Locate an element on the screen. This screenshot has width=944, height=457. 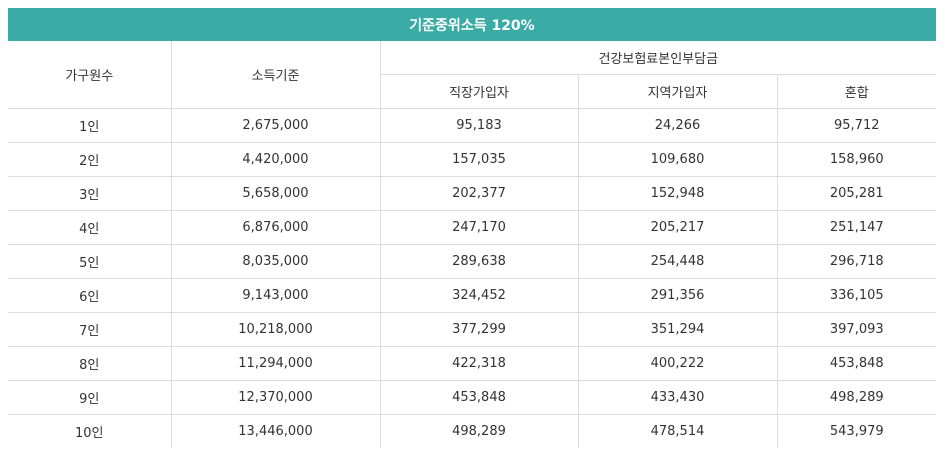
cell-household: 6인 is located at coordinates (90, 295).